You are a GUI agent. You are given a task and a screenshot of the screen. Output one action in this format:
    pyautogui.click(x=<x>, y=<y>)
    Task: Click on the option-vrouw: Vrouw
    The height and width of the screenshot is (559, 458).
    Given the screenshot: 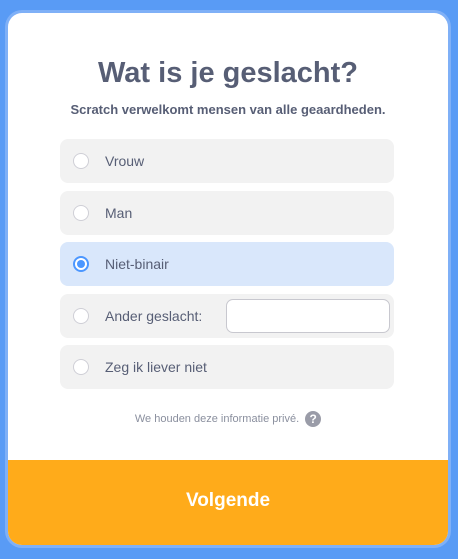 What is the action you would take?
    pyautogui.click(x=227, y=161)
    